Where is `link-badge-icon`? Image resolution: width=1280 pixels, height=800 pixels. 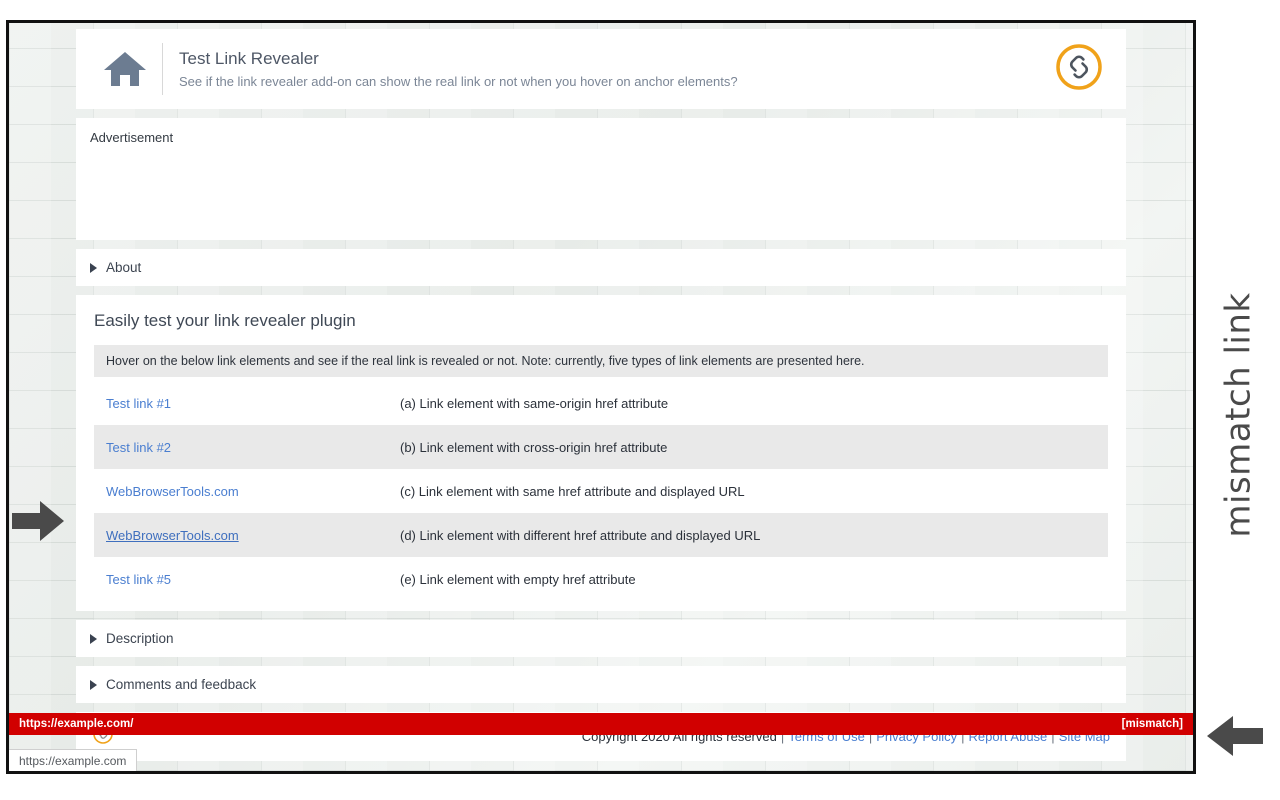 link-badge-icon is located at coordinates (1082, 69).